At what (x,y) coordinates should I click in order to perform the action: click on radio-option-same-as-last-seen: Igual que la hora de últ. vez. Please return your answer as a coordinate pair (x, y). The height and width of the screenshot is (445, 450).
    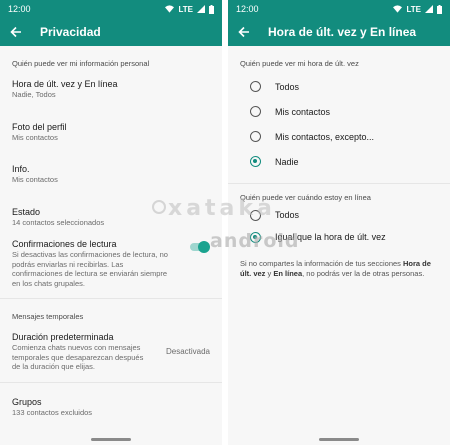
    Looking at the image, I should click on (339, 237).